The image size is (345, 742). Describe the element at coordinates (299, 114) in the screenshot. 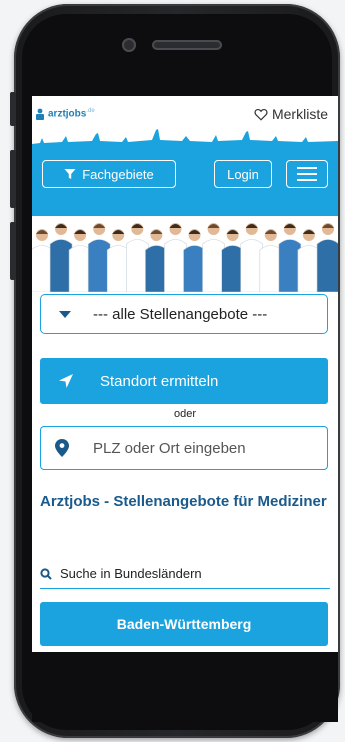

I see `merkliste-label: Merkliste` at that location.